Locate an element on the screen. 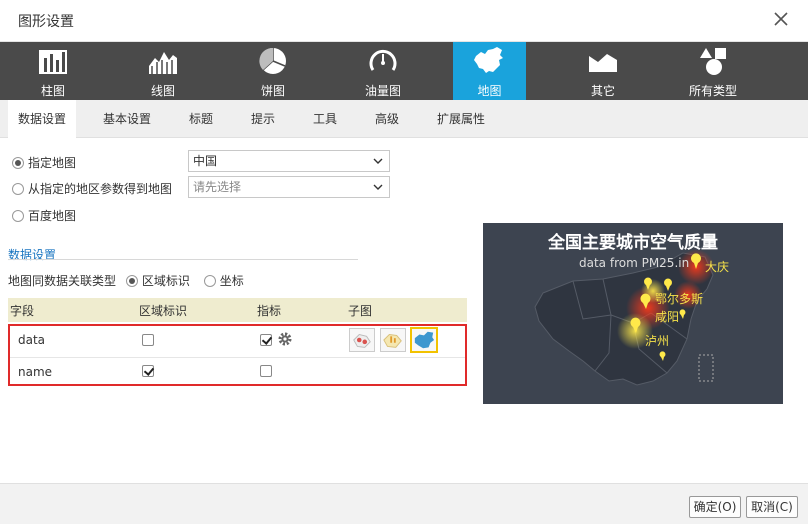 The image size is (808, 524). tab-title: 标题 is located at coordinates (201, 119).